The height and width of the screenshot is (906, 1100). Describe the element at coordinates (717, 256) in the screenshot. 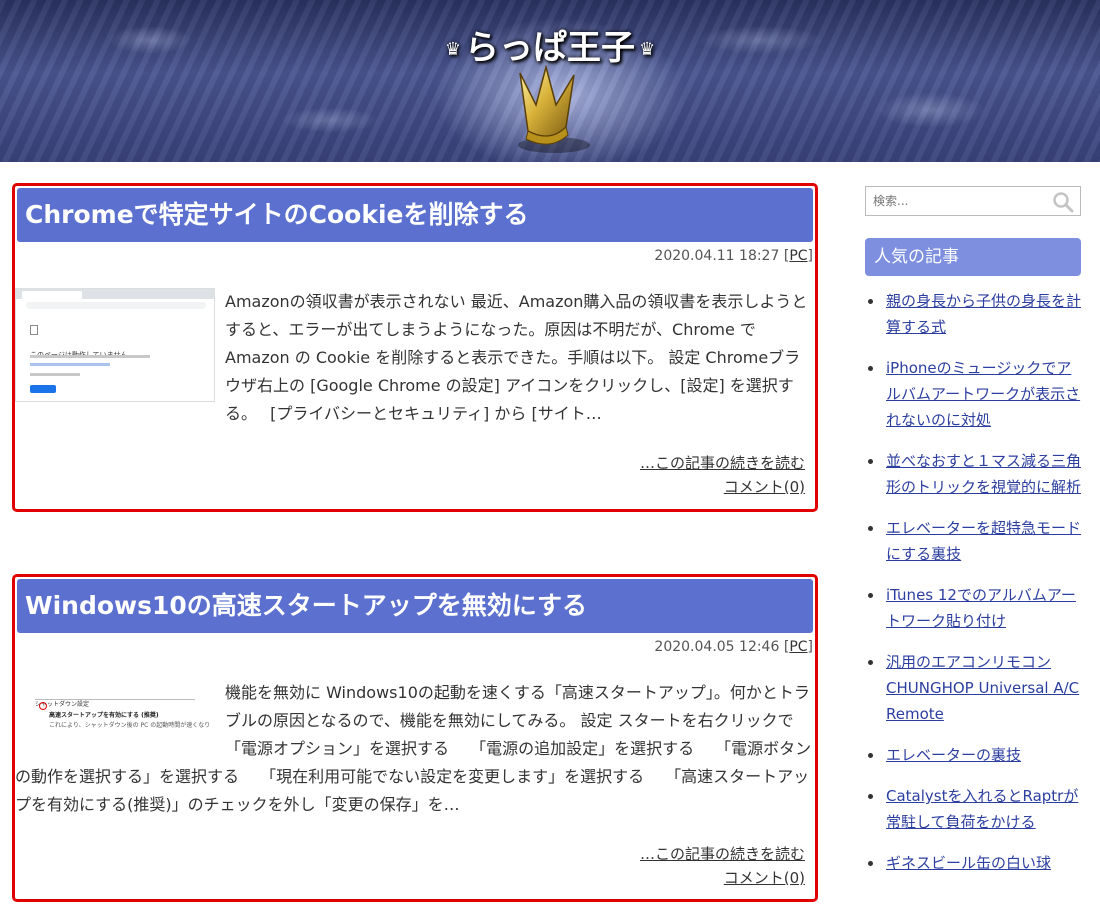

I see `article-date: 2020.04.11 18:27` at that location.